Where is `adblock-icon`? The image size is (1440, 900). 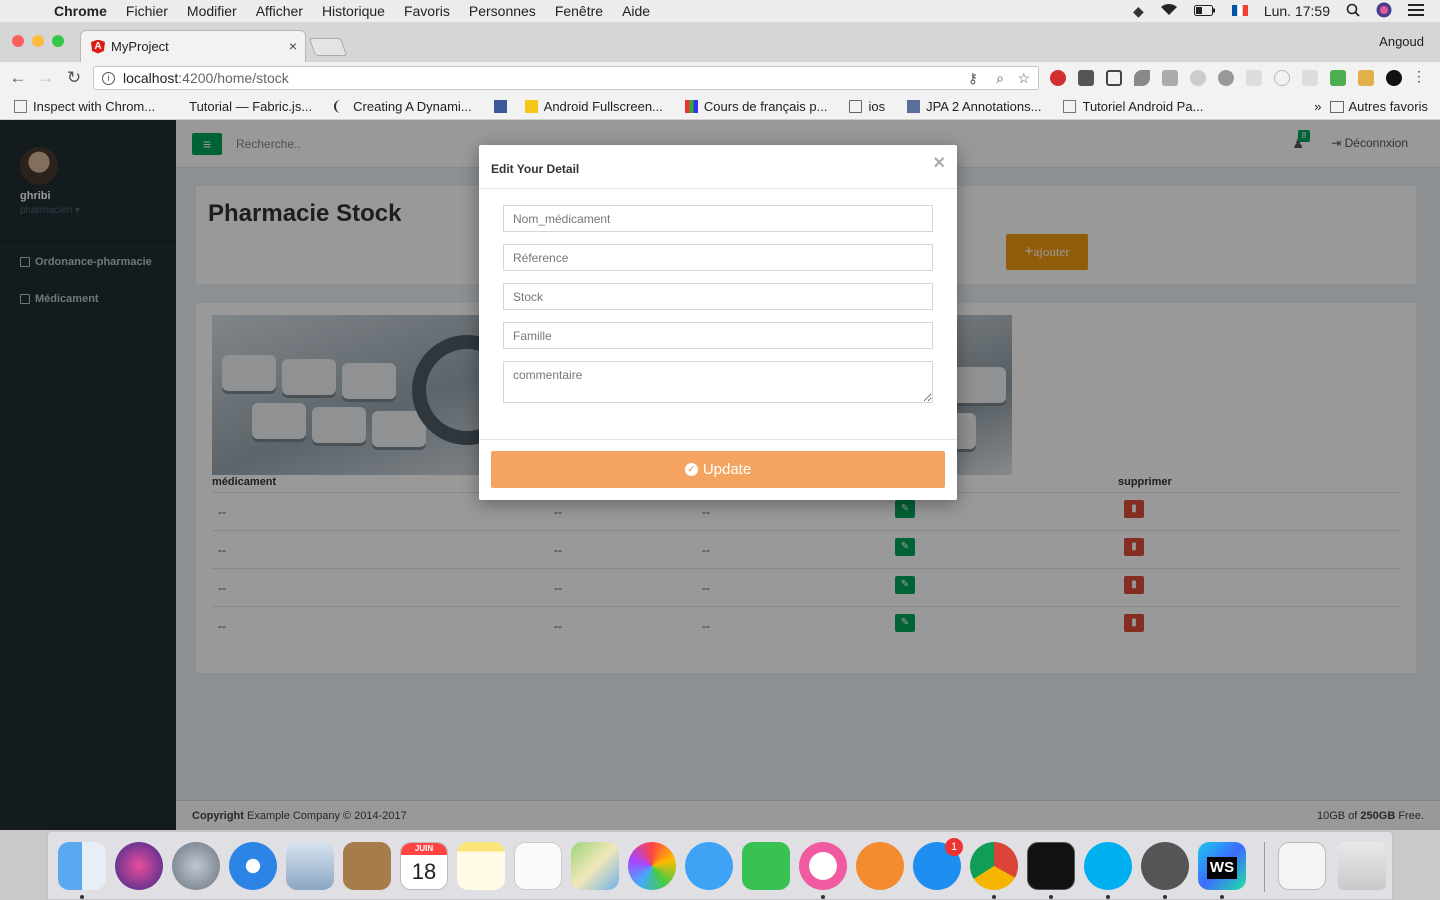
adblock-icon is located at coordinates (1058, 78).